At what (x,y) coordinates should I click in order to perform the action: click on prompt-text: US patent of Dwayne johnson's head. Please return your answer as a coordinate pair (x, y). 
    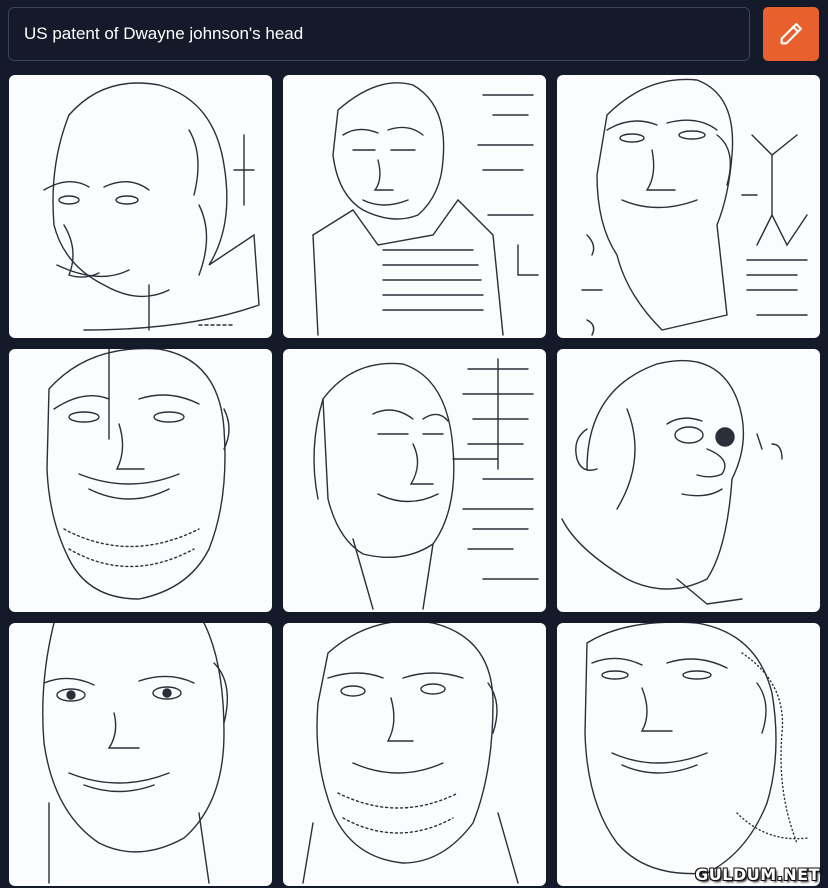
    Looking at the image, I should click on (164, 33).